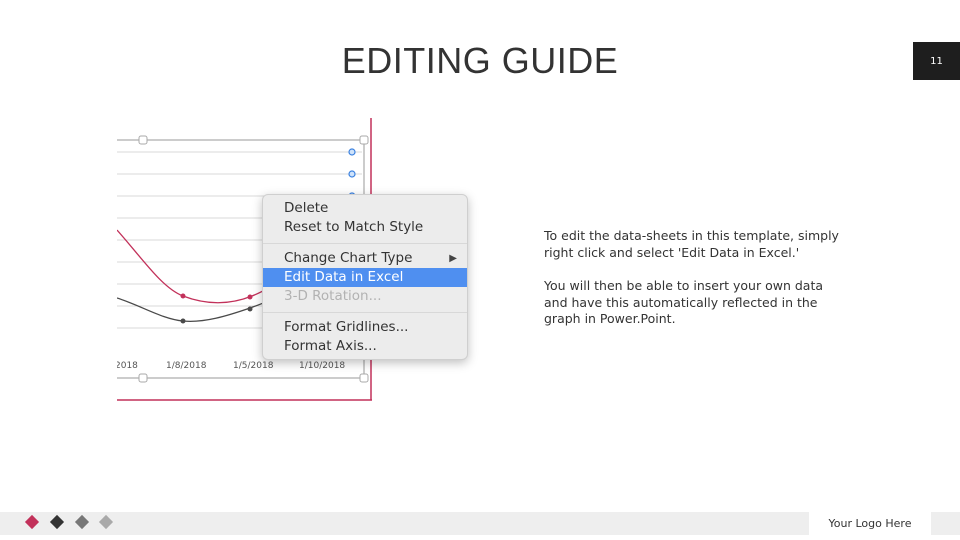 The image size is (960, 540). Describe the element at coordinates (197, 309) in the screenshot. I see `series-line-dark` at that location.